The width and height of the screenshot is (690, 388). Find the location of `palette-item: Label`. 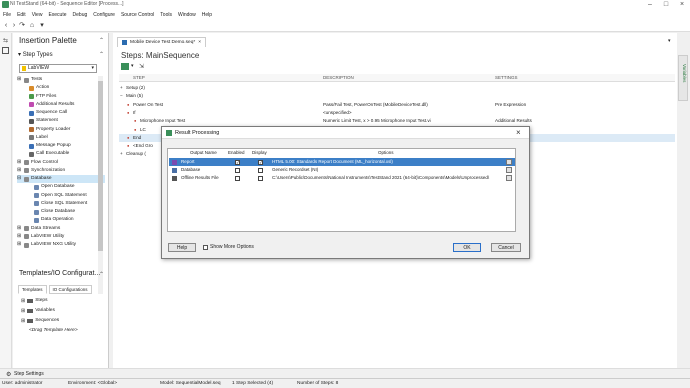

palette-item: Label is located at coordinates (61, 138).